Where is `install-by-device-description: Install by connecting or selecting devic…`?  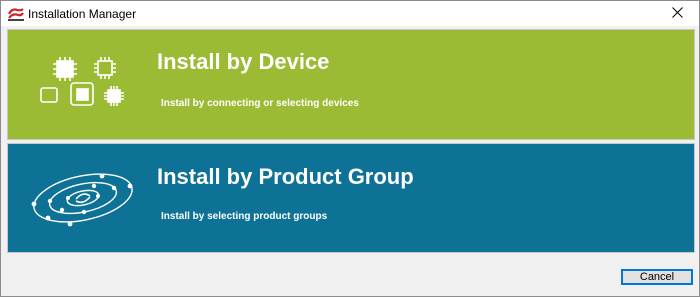 install-by-device-description: Install by connecting or selecting devic… is located at coordinates (260, 103).